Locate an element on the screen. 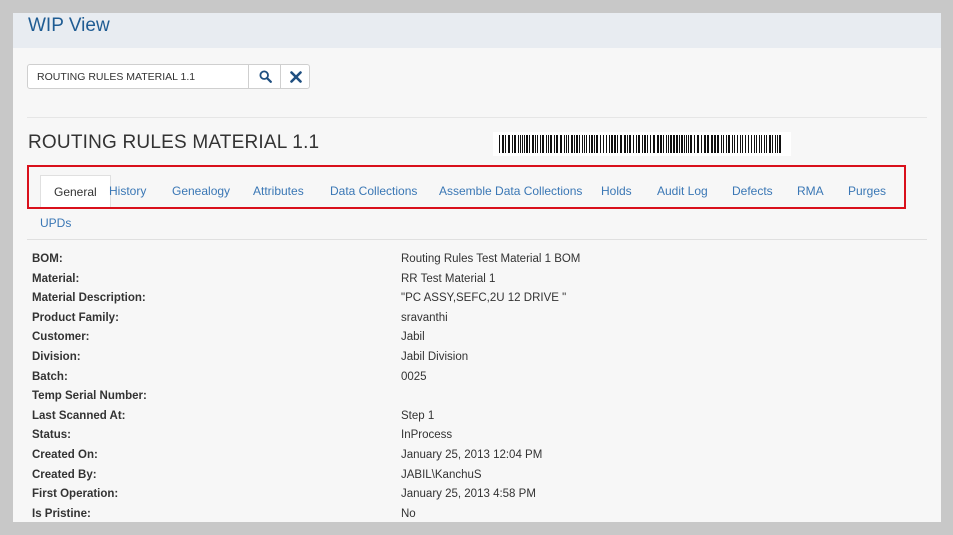  detail-row-customer: Customer: Jabil is located at coordinates (472, 338).